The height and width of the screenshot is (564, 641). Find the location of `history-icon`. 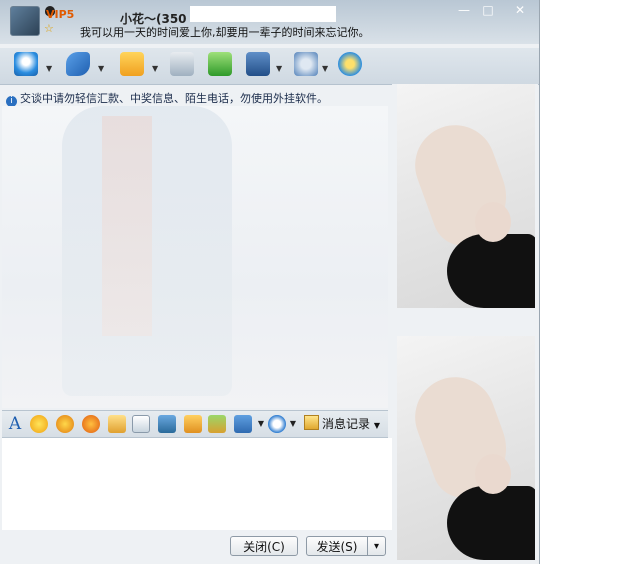

history-icon is located at coordinates (311, 422).